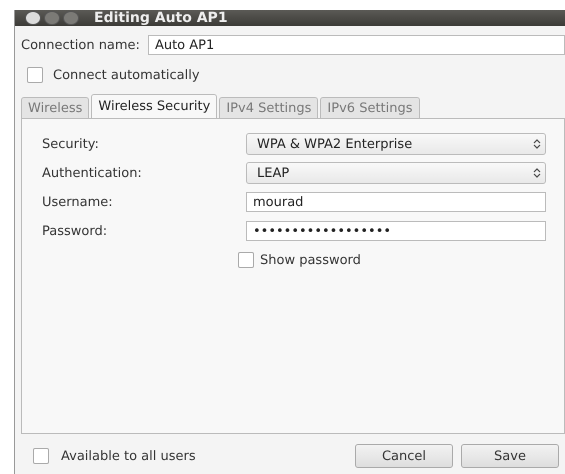 The image size is (565, 474). I want to click on tab: IPv4 Settings, so click(268, 107).